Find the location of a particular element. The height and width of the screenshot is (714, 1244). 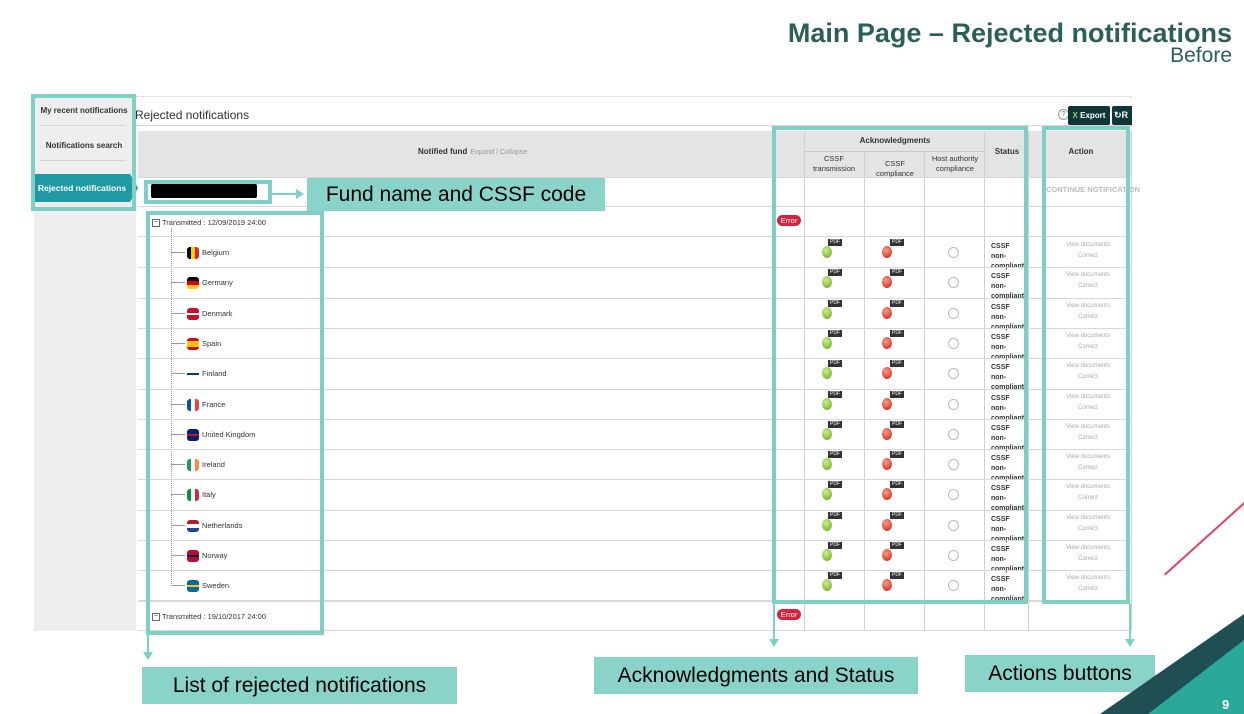

header-notified-fund: Notified fund Expand / Collapse is located at coordinates (473, 151).